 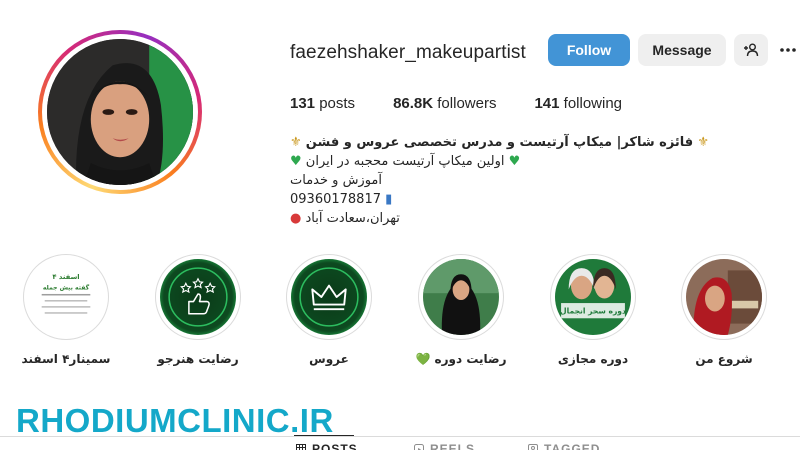 I want to click on highlight-label: شروع من, so click(x=724, y=359).